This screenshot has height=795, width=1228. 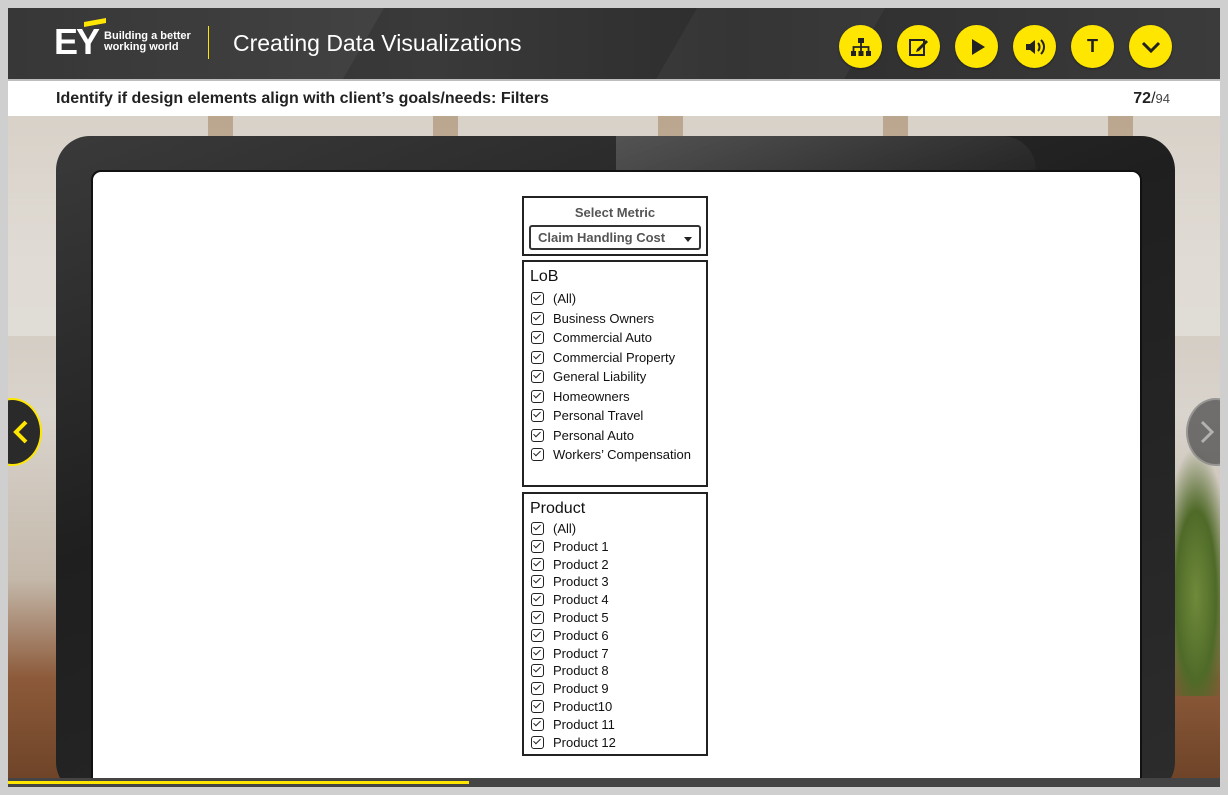 I want to click on product-filter-option: Product 5, so click(x=570, y=617).